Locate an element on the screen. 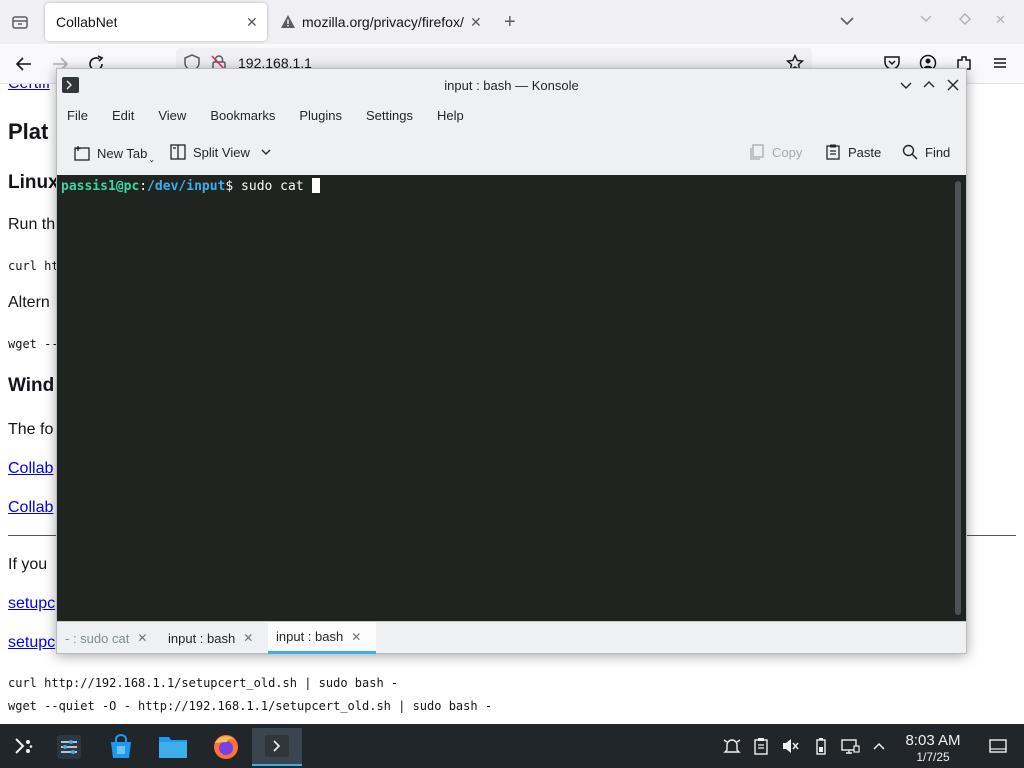 The image size is (1024, 768). terminal-tab-label: input : bash is located at coordinates (310, 636).